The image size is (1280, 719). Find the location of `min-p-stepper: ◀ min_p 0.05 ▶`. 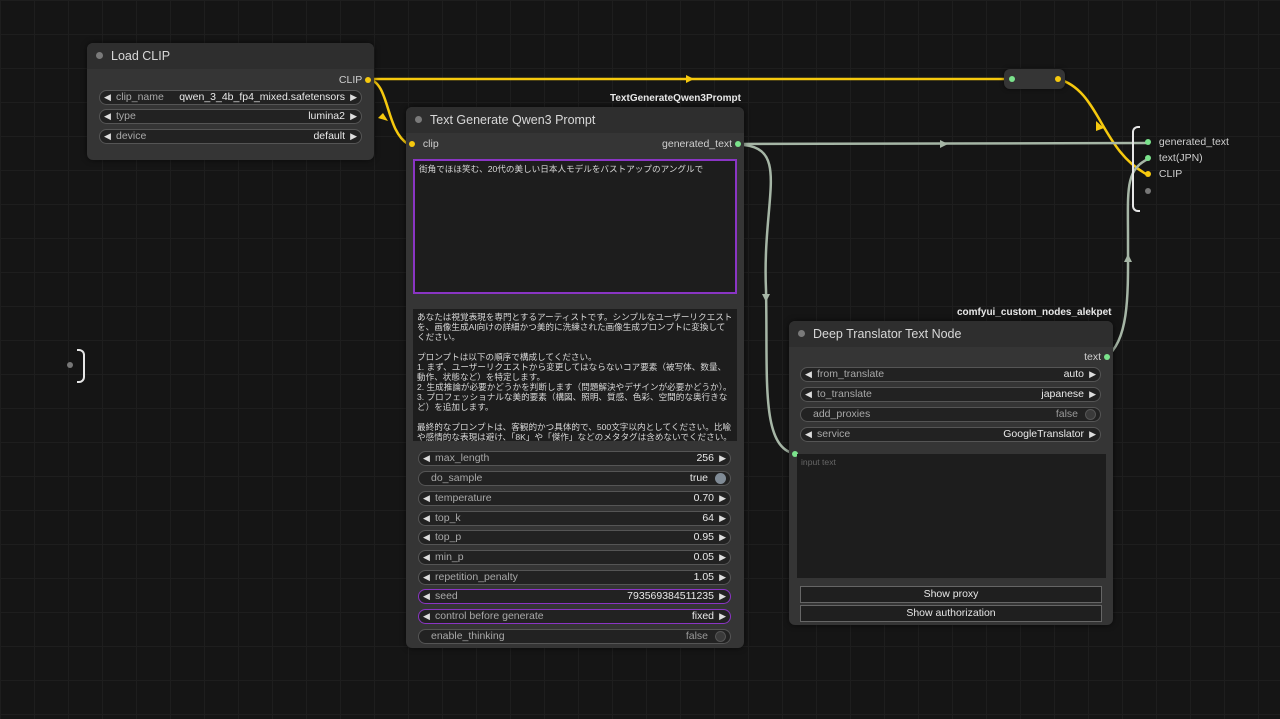

min-p-stepper: ◀ min_p 0.05 ▶ is located at coordinates (574, 557).